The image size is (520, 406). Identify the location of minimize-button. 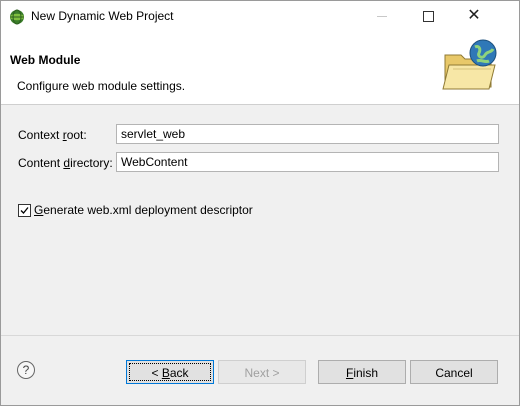
(382, 16).